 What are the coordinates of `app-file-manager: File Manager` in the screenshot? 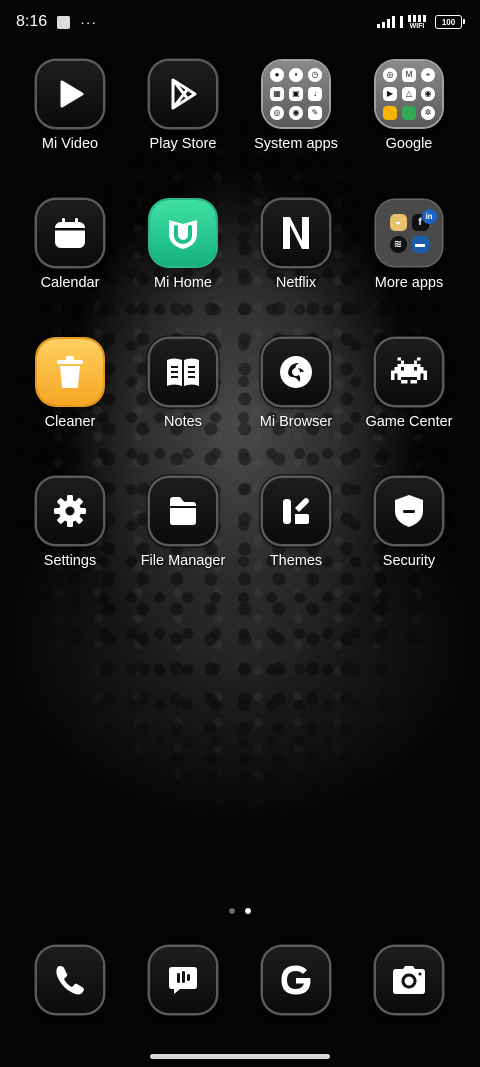 It's located at (183, 523).